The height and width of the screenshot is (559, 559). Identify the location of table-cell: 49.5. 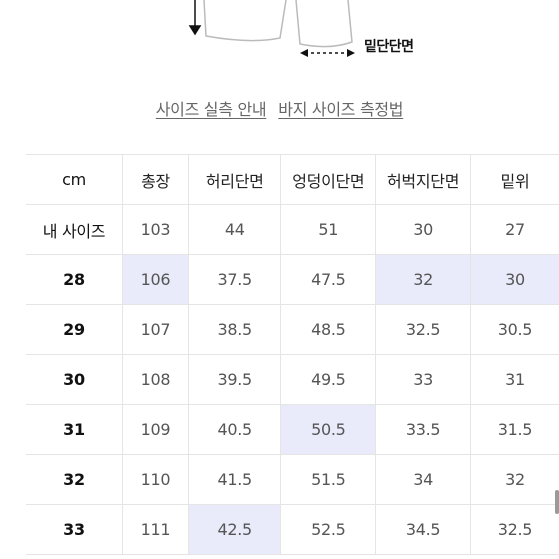
(328, 379).